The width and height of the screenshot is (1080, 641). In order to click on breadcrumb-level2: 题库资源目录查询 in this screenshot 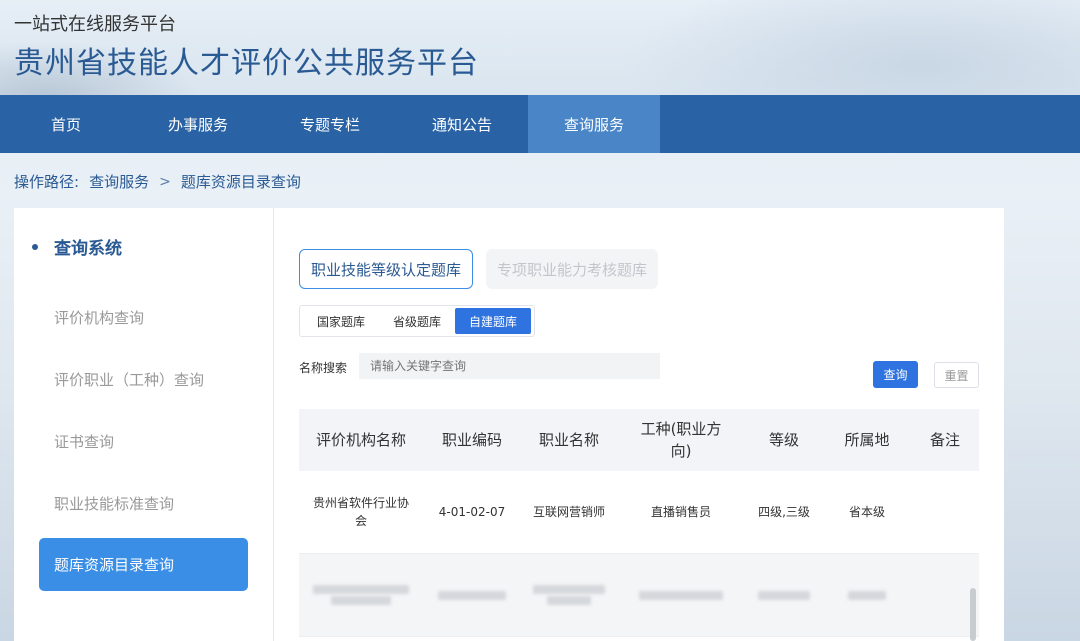, I will do `click(240, 182)`.